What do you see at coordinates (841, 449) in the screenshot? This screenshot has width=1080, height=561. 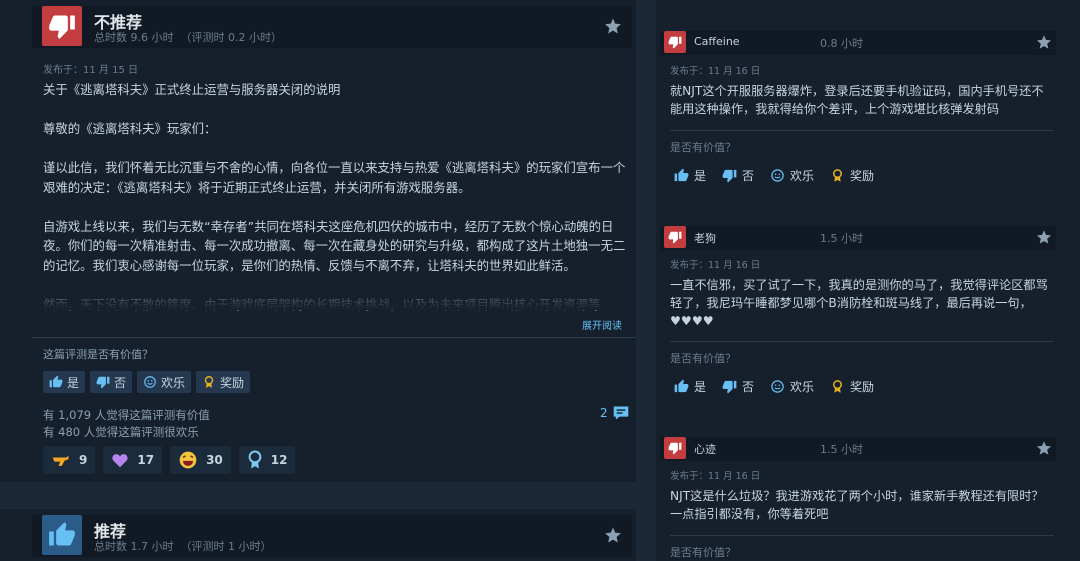 I see `reviewer-hours: 1.5 小时` at bounding box center [841, 449].